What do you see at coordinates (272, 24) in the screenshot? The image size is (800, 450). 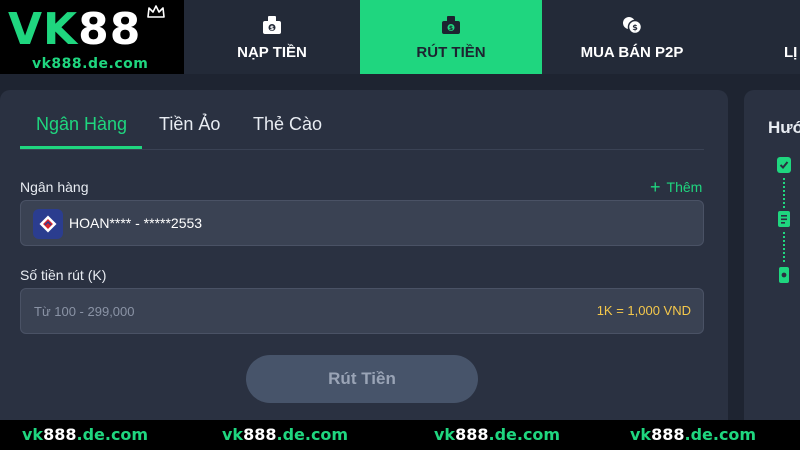 I see `deposit-icon: $` at bounding box center [272, 24].